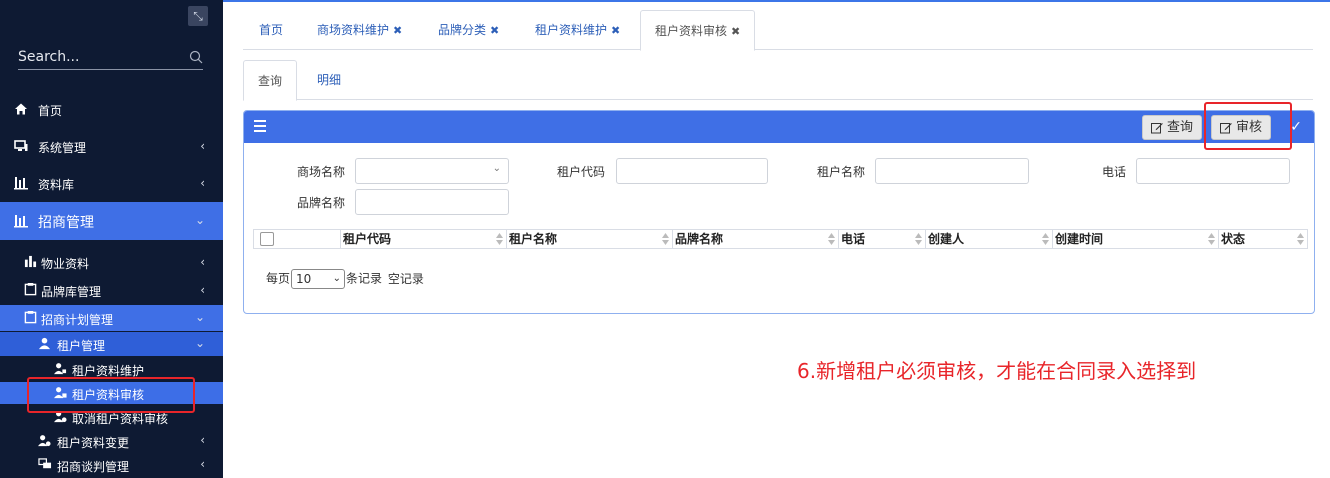 The image size is (1330, 478). I want to click on subtab-query: 查询, so click(270, 80).